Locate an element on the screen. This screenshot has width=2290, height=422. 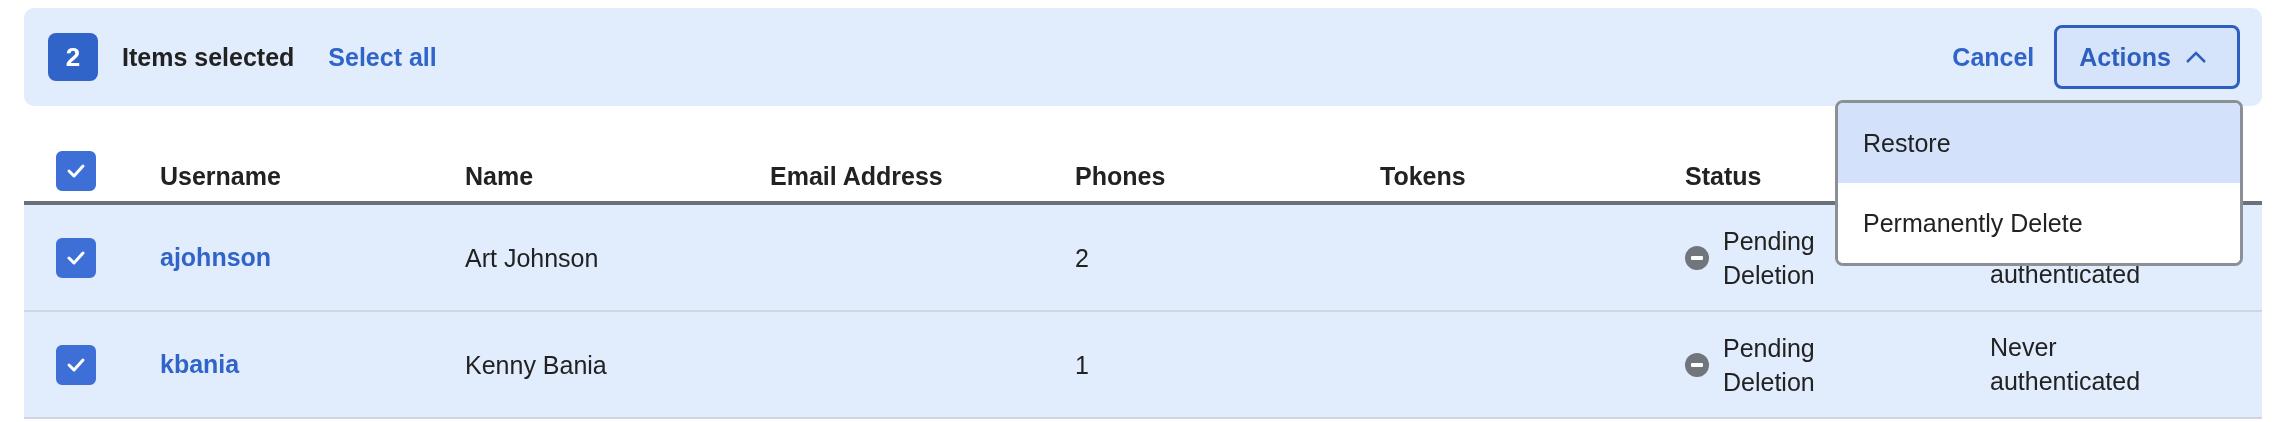
table-cell: Art Johnson is located at coordinates (532, 257).